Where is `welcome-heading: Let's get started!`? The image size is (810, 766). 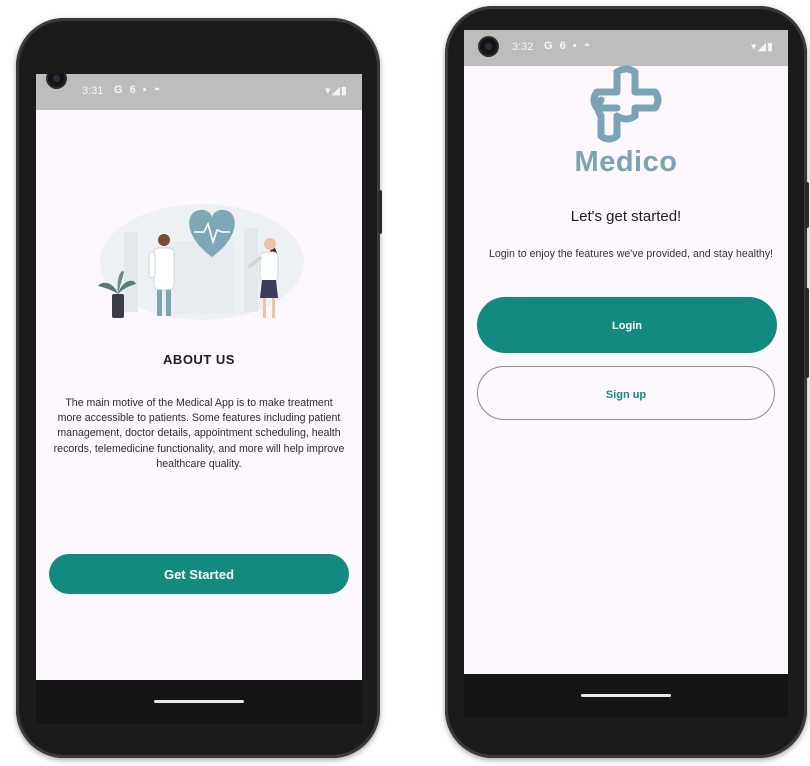
welcome-heading: Let's get started! is located at coordinates (626, 216).